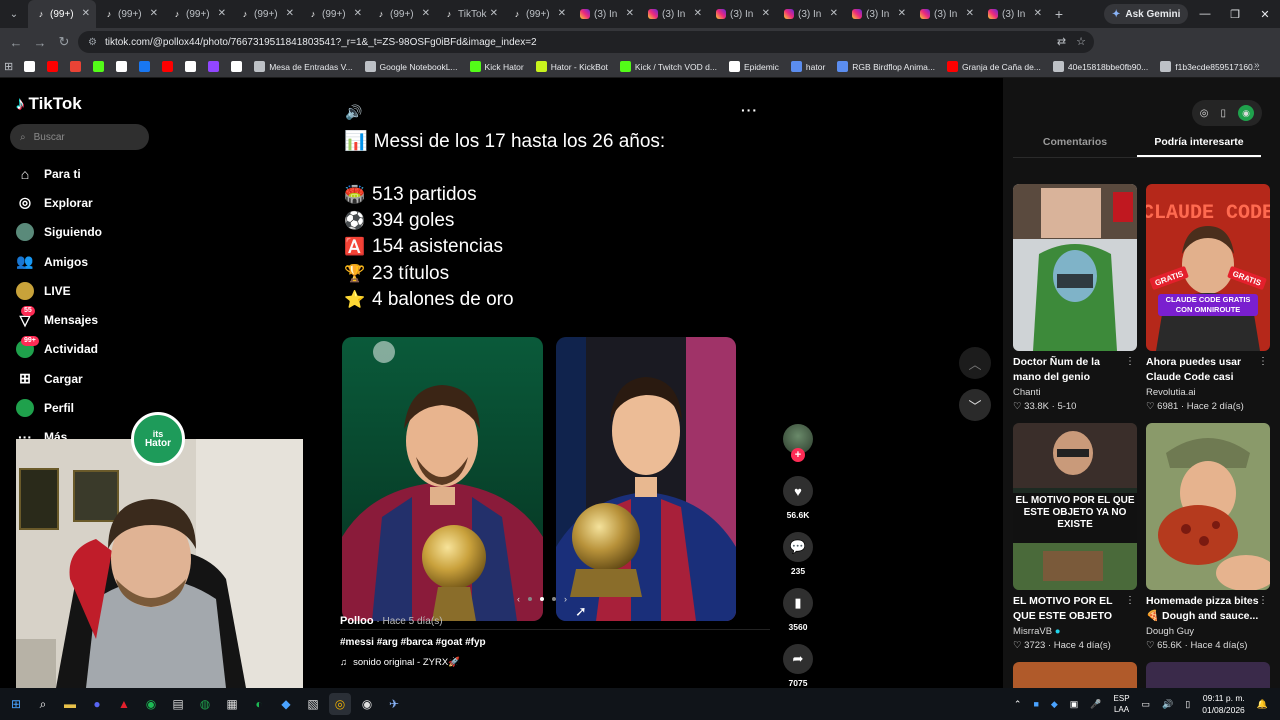 Image resolution: width=1280 pixels, height=720 pixels. What do you see at coordinates (8, 66) in the screenshot?
I see `apps-grid-icon: ⊞` at bounding box center [8, 66].